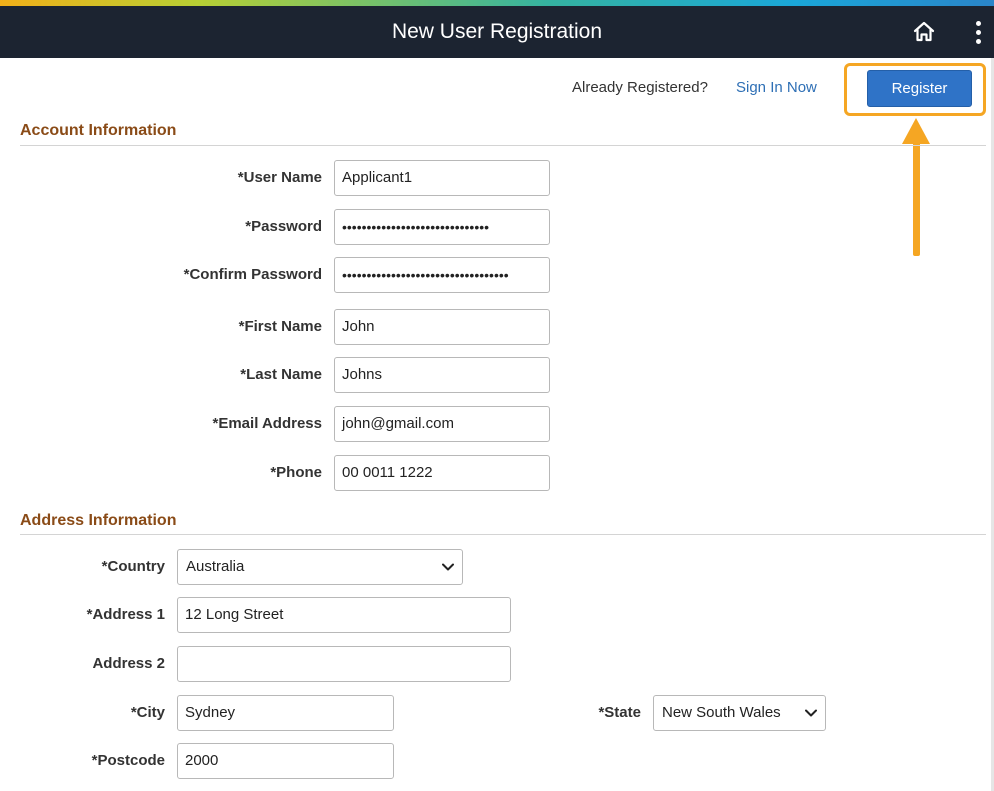 The height and width of the screenshot is (791, 994). I want to click on password-input: ••••••••••••••••••••••••••••••, so click(442, 227).